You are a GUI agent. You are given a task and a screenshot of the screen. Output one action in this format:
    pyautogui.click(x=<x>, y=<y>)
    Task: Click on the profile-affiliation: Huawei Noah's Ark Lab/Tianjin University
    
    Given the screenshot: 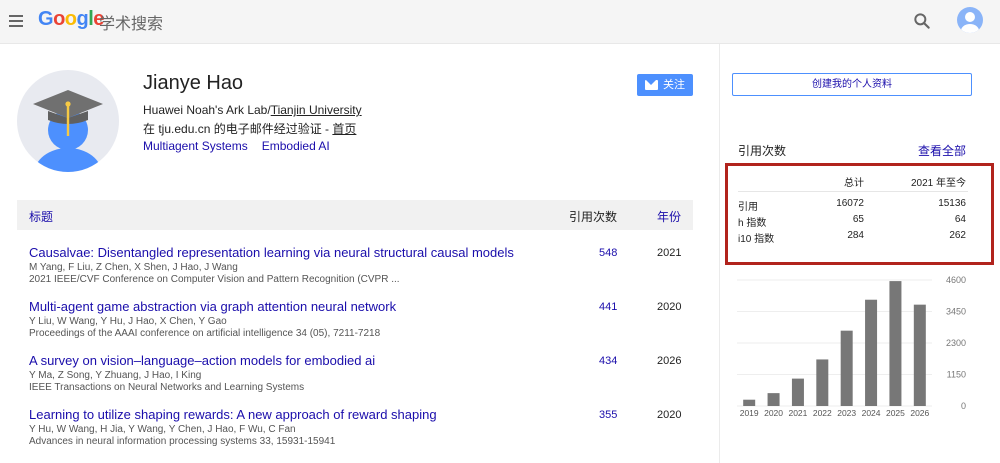 What is the action you would take?
    pyautogui.click(x=252, y=110)
    